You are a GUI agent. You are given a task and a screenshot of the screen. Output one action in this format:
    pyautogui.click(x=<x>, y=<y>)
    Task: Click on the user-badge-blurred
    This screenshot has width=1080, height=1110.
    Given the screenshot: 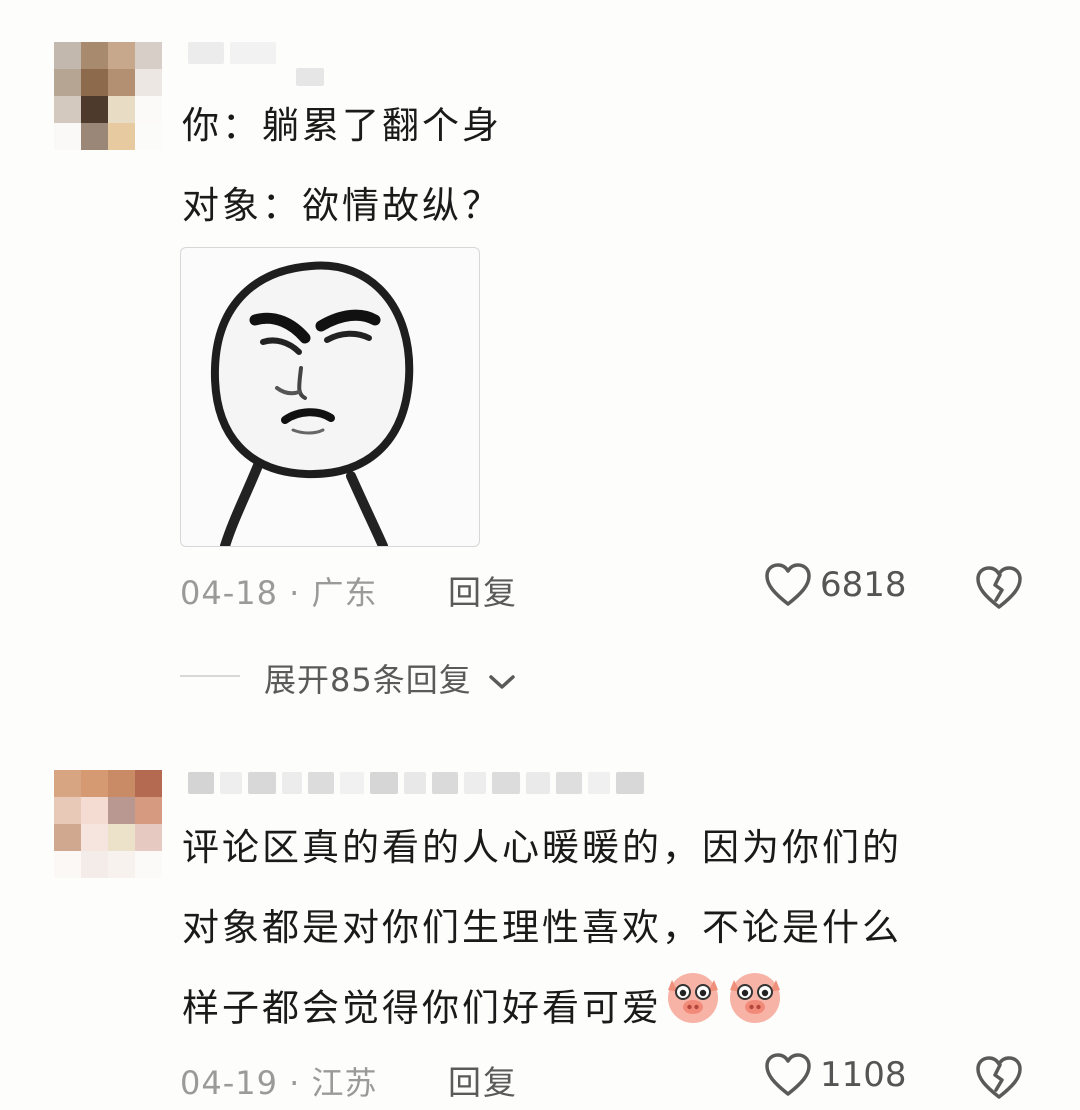 What is the action you would take?
    pyautogui.click(x=310, y=77)
    